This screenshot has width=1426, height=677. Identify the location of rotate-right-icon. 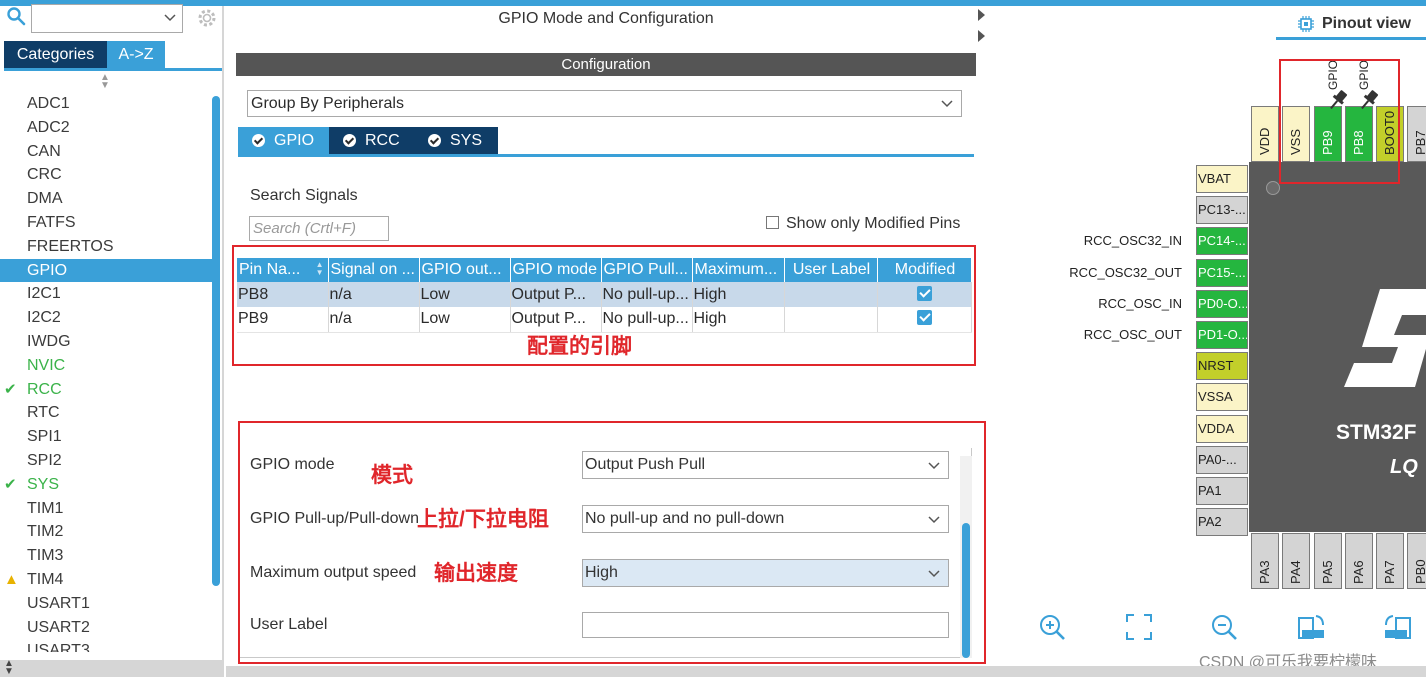
(1311, 627).